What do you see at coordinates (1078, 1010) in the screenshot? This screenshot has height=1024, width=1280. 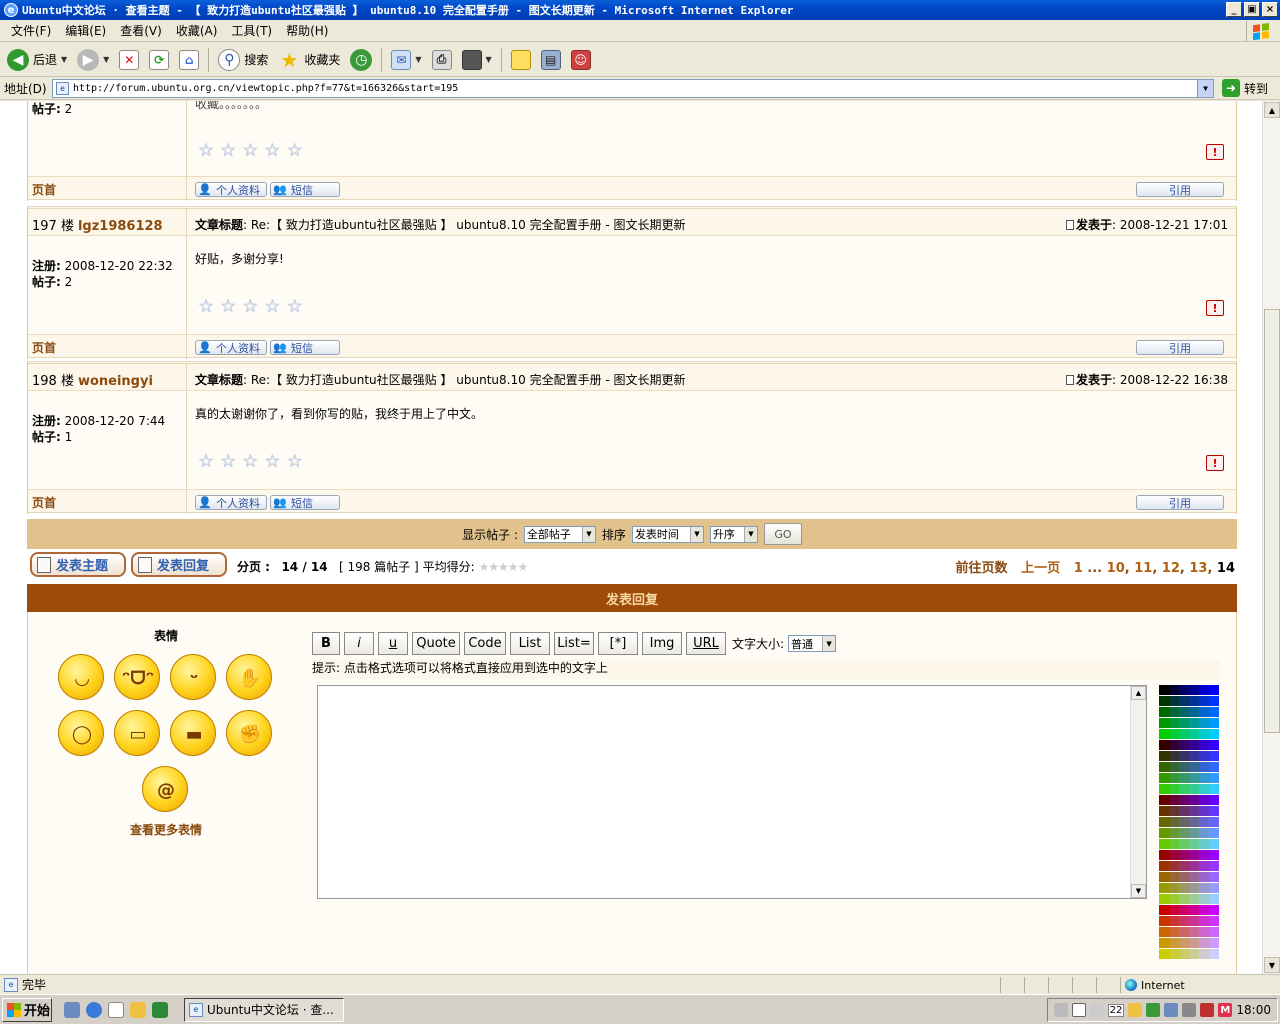 I see `help-icon` at bounding box center [1078, 1010].